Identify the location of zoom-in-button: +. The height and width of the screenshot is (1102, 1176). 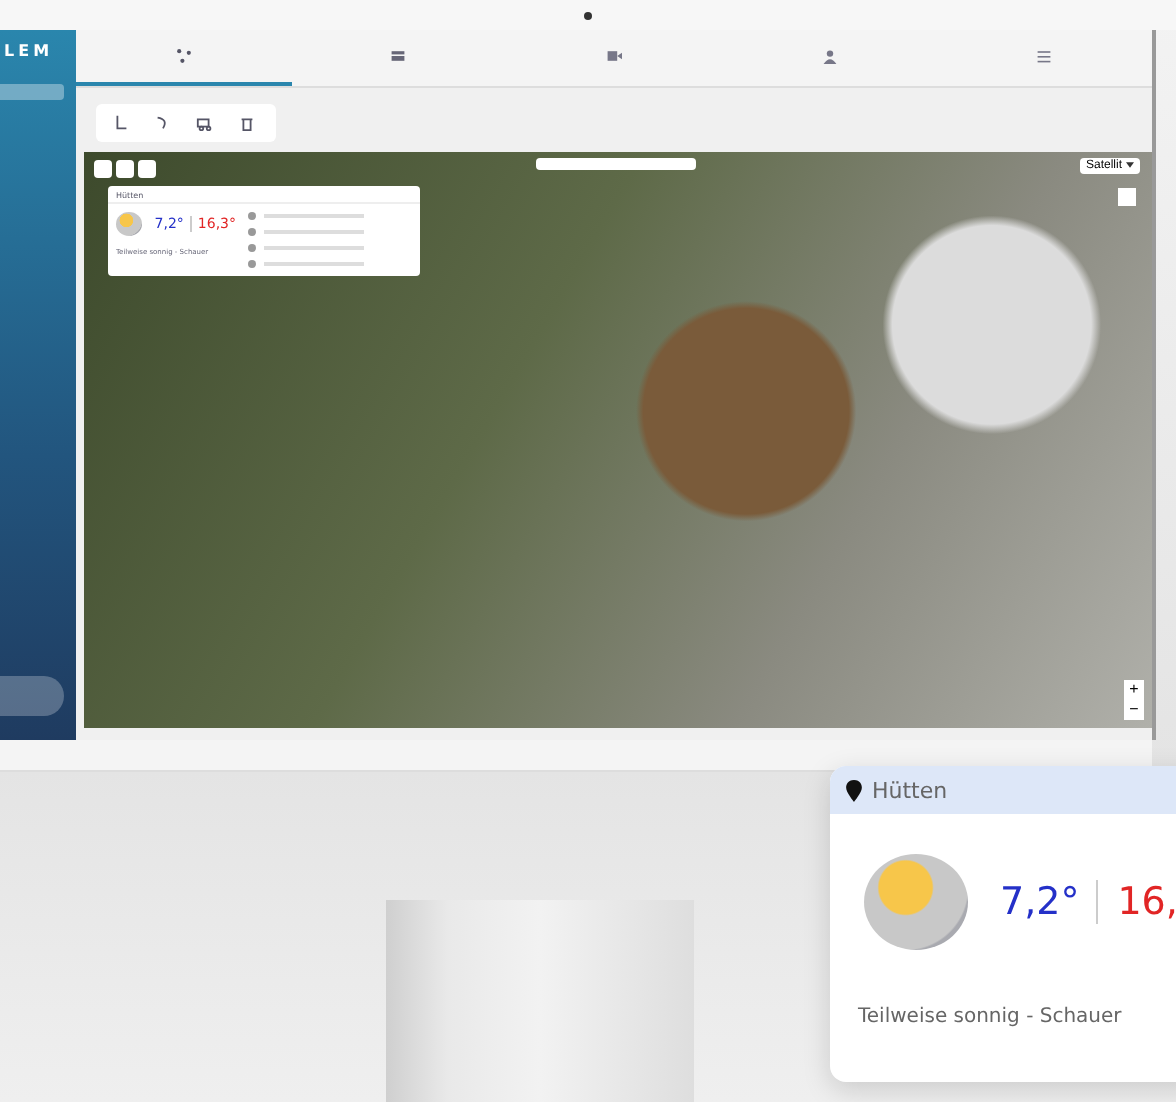
(1134, 690).